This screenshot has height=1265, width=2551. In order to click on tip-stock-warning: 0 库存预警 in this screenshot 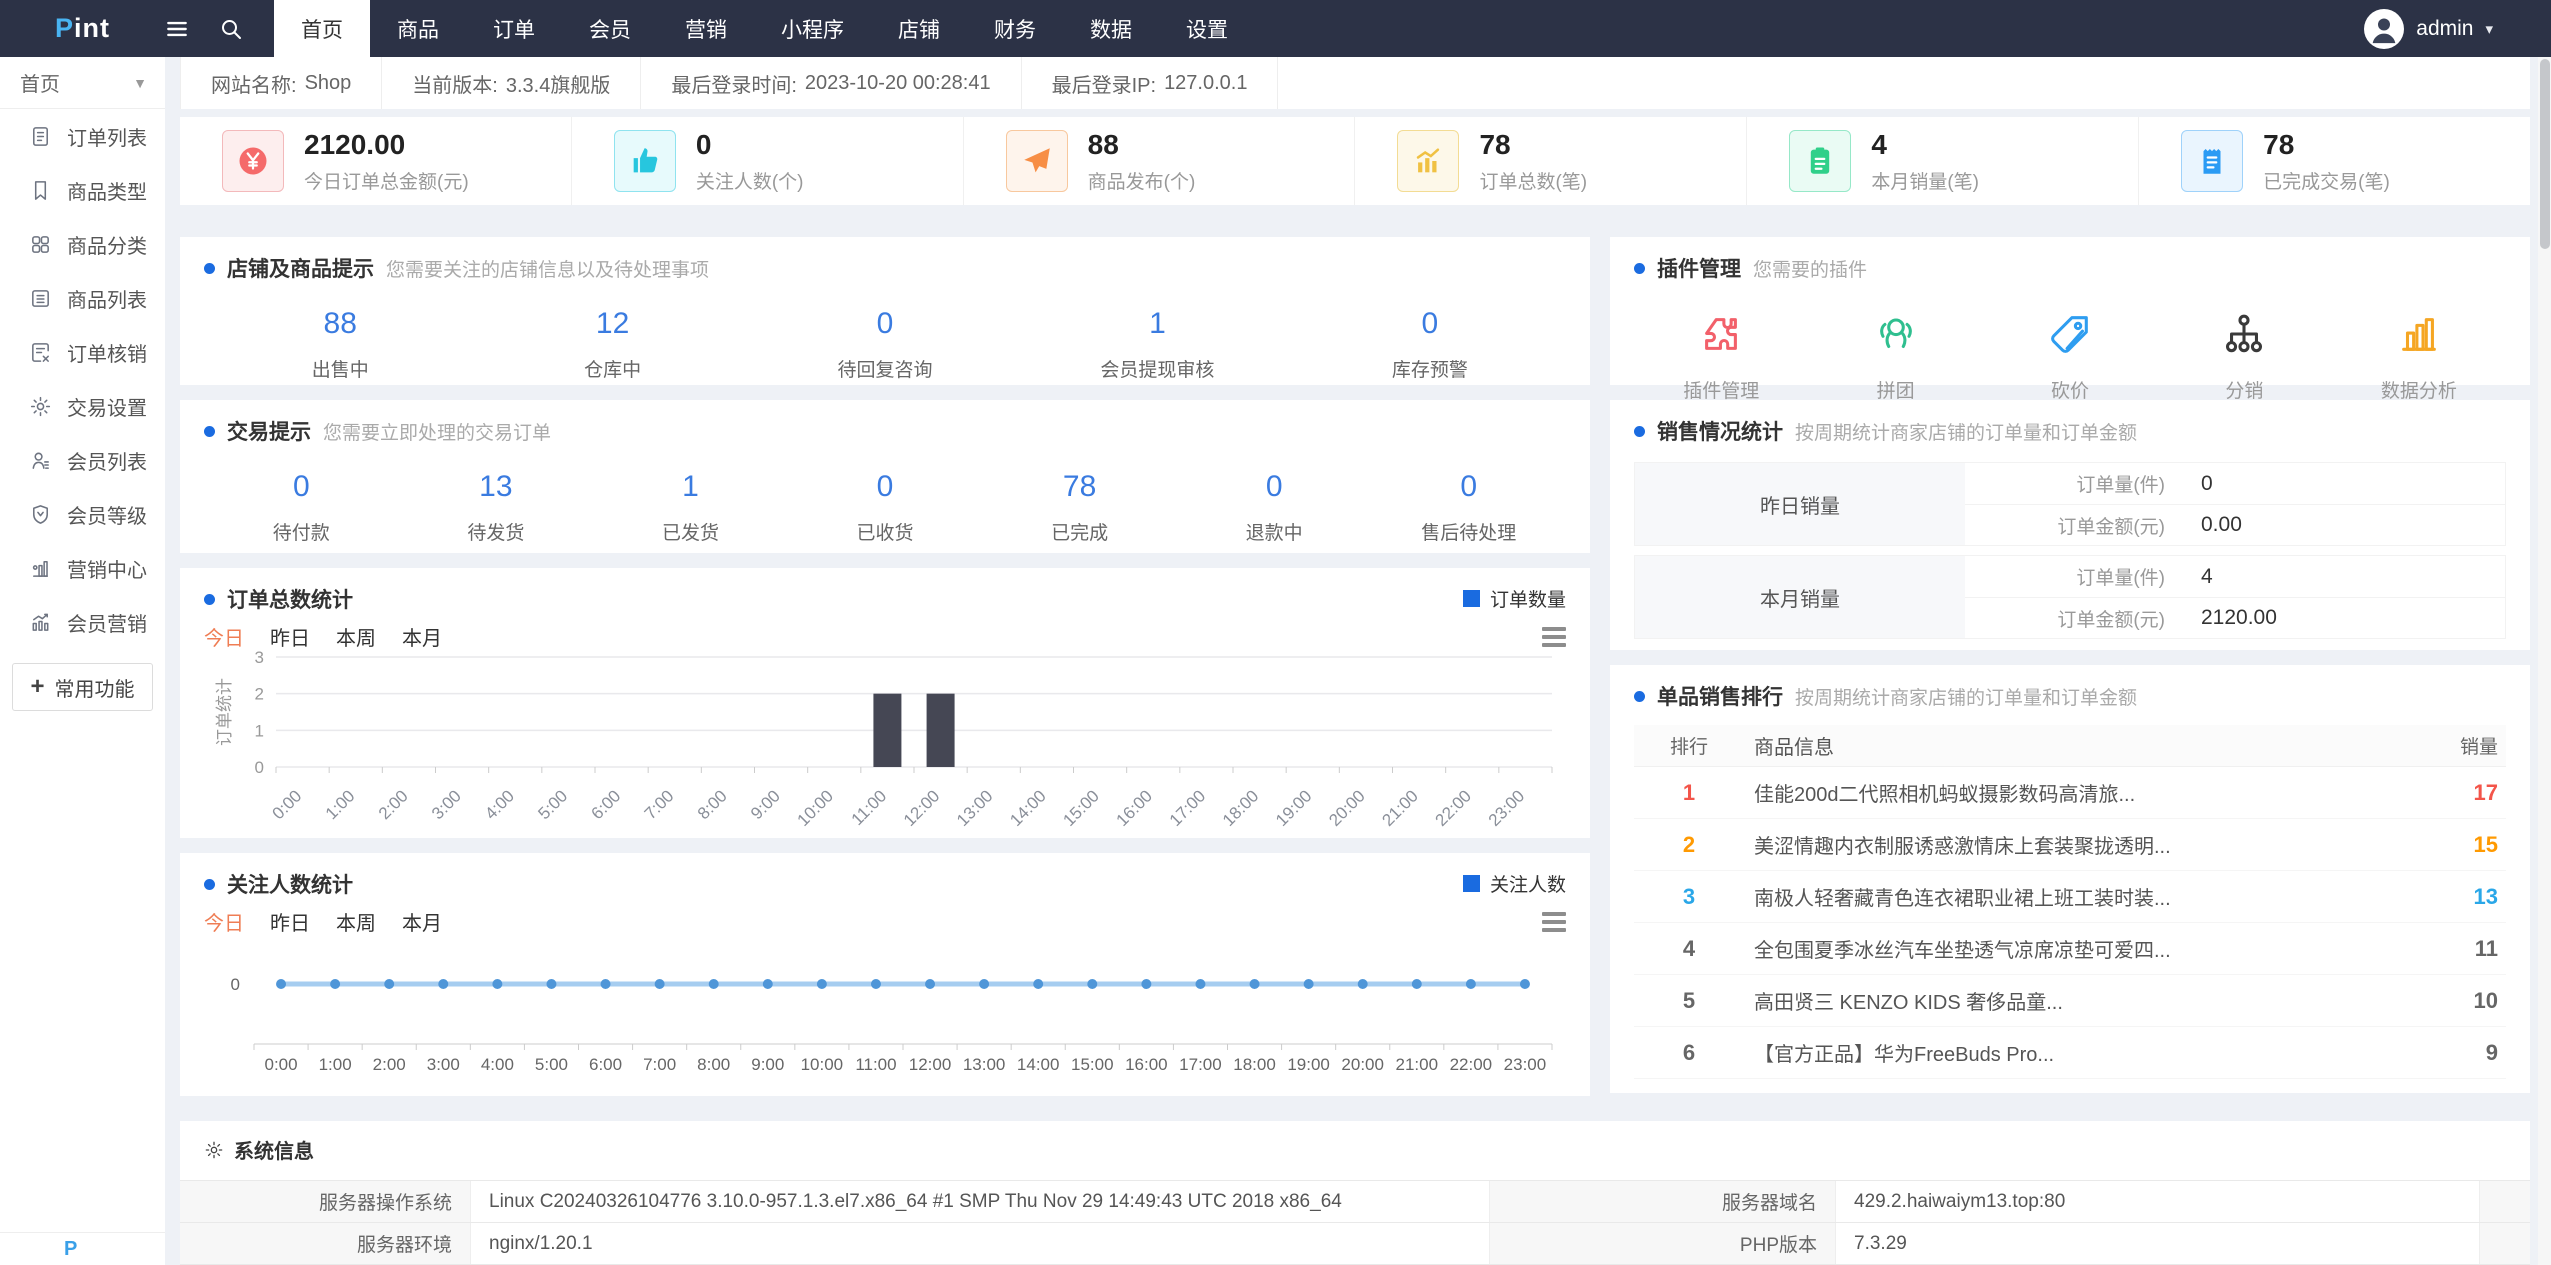, I will do `click(1429, 344)`.